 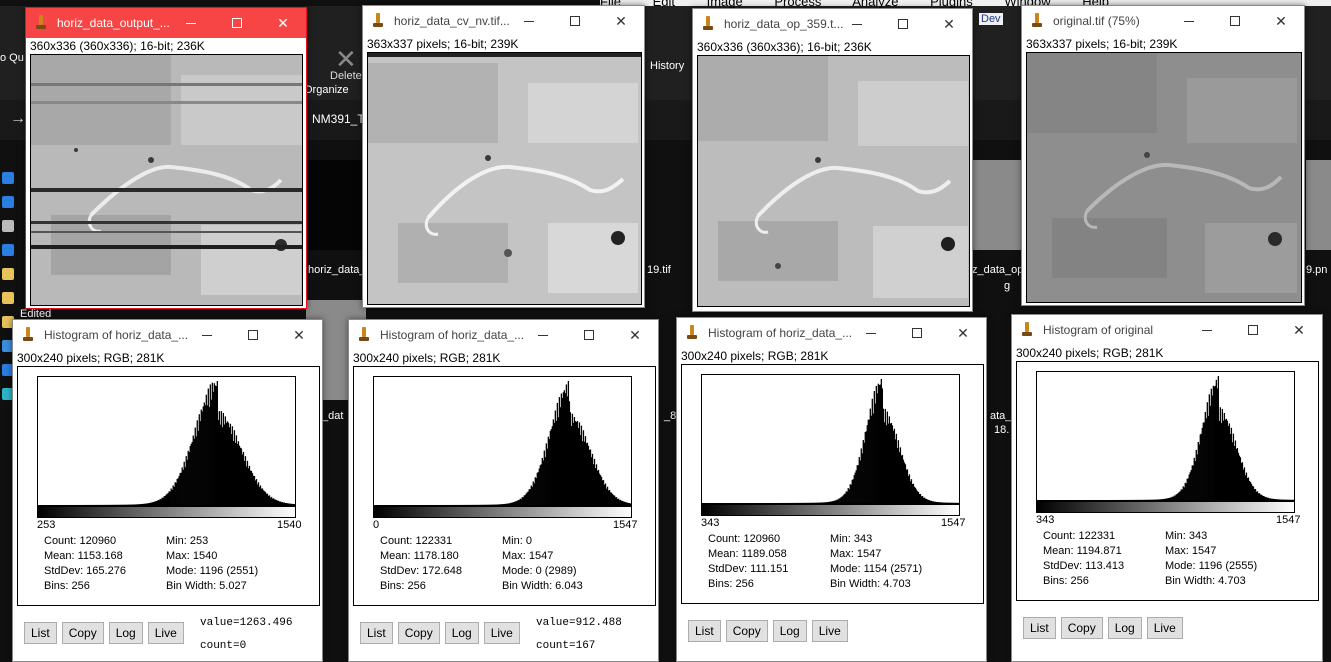 What do you see at coordinates (667, 66) in the screenshot?
I see `history-button: History` at bounding box center [667, 66].